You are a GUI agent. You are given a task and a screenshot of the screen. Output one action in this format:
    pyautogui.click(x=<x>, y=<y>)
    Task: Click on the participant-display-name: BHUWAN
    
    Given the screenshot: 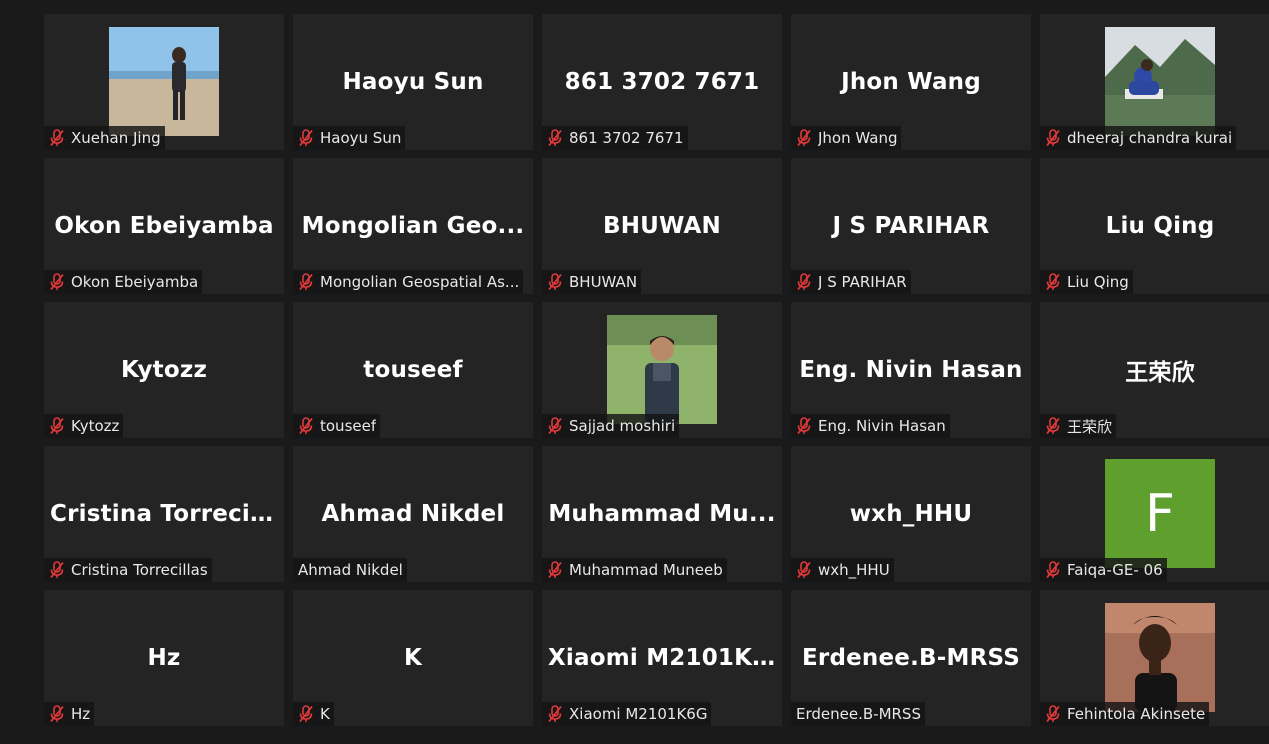 What is the action you would take?
    pyautogui.click(x=662, y=226)
    